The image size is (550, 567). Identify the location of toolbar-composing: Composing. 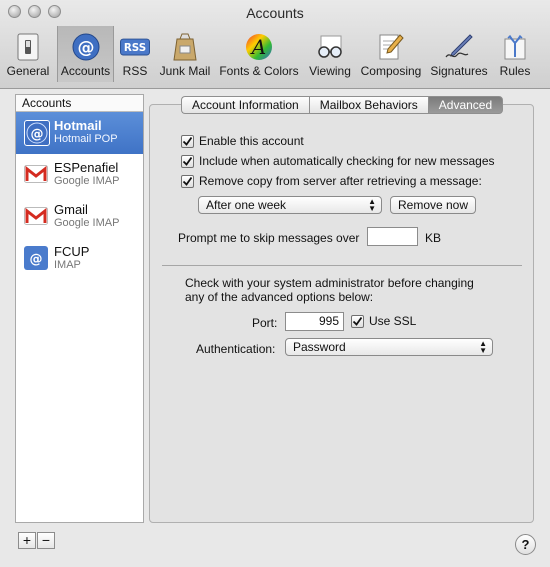
(391, 54).